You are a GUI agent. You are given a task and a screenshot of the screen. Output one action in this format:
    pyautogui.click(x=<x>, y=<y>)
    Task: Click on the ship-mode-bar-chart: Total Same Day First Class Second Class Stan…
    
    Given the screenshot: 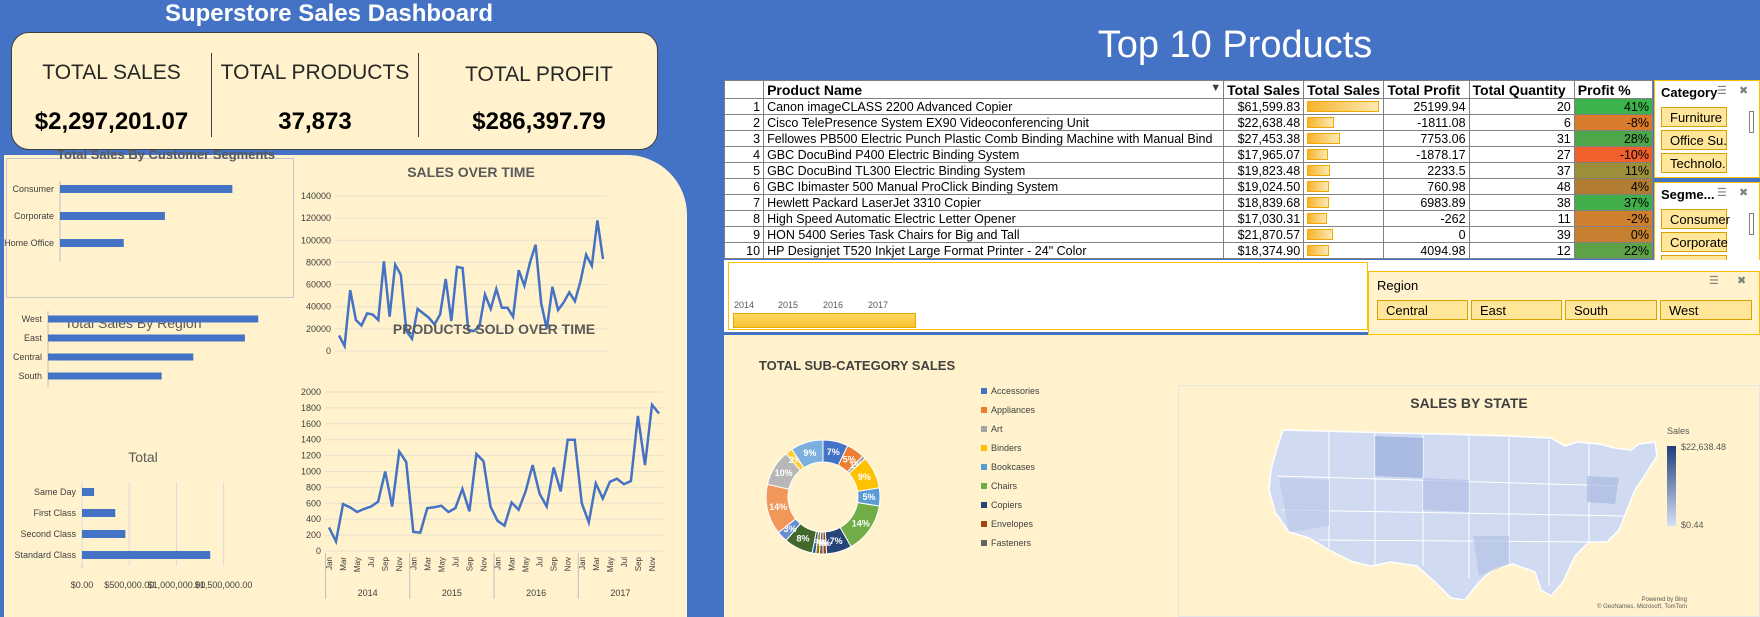 What is the action you would take?
    pyautogui.click(x=133, y=519)
    